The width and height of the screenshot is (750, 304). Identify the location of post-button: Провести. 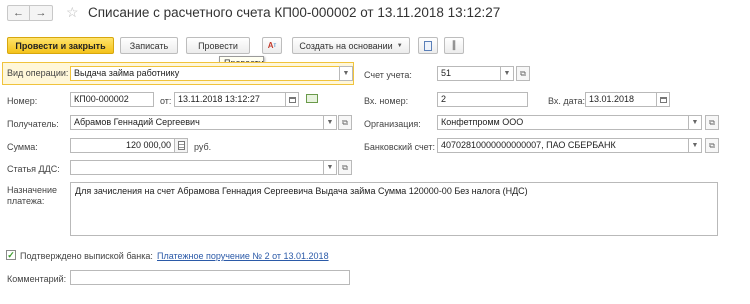
(218, 45).